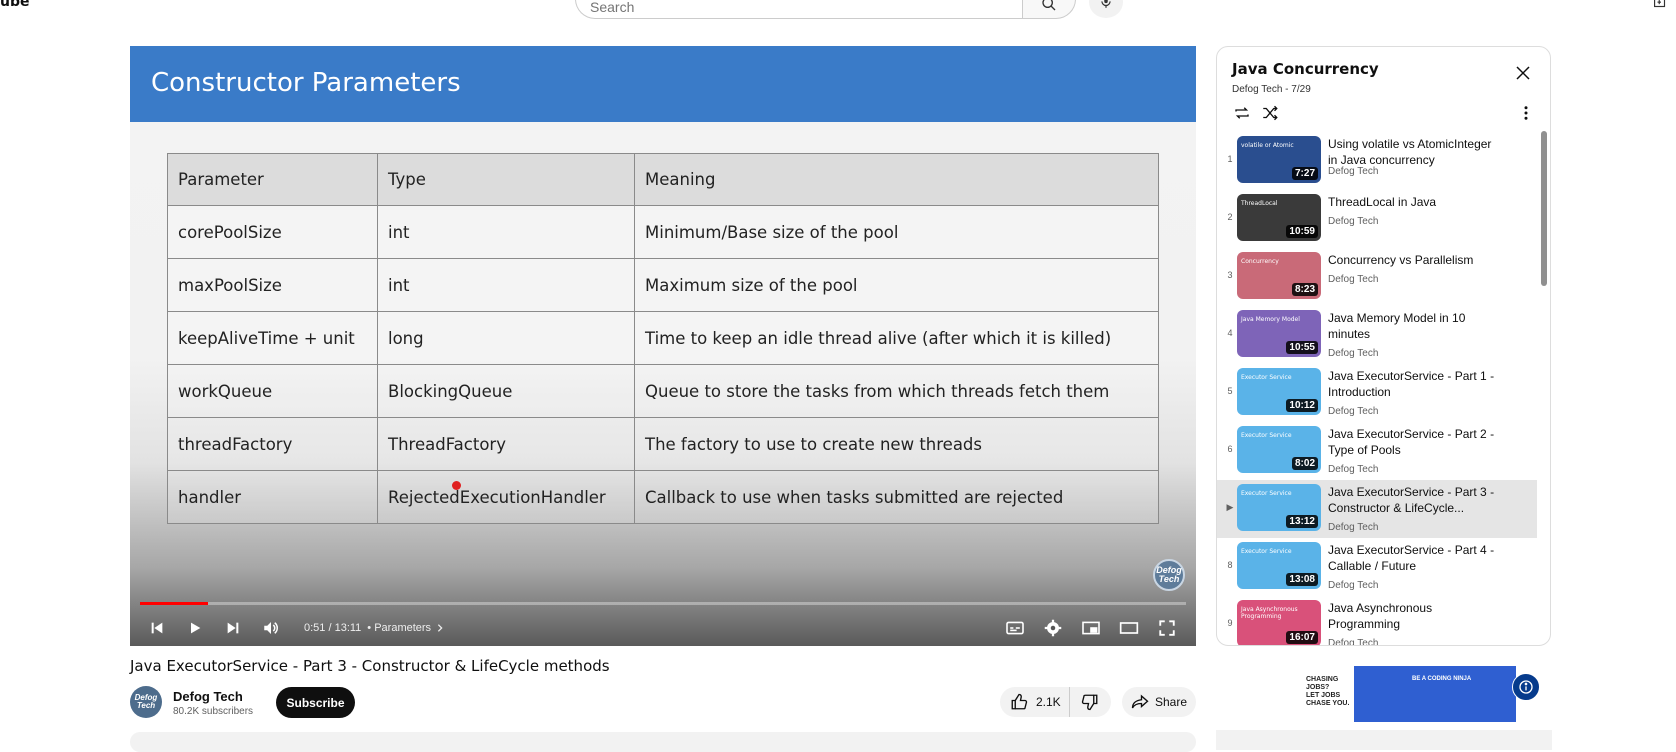 Image resolution: width=1676 pixels, height=752 pixels. I want to click on table-header-cell: Parameter, so click(272, 179).